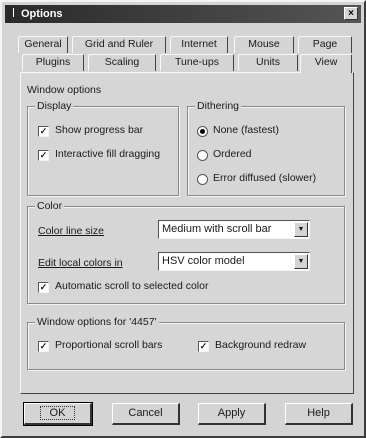  Describe the element at coordinates (232, 154) in the screenshot. I see `dither-ordered-label: Ordered` at that location.